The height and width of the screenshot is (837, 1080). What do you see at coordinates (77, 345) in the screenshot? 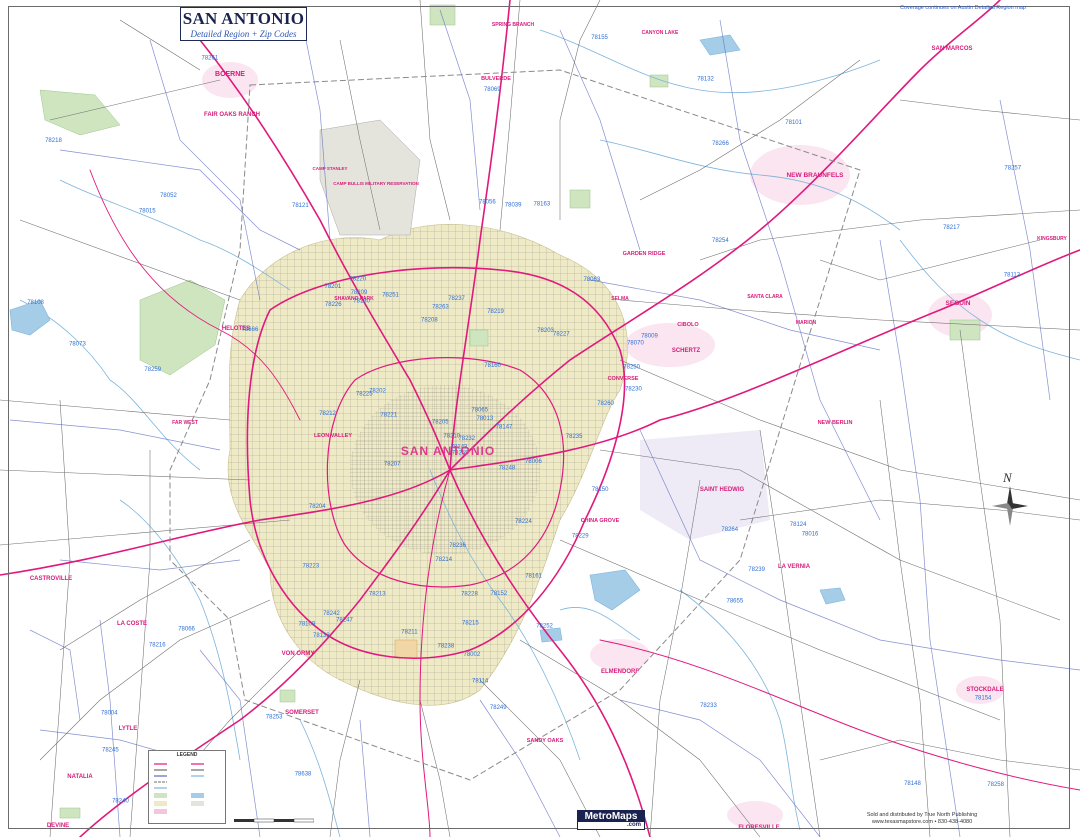
I see `zip-label: 78073` at bounding box center [77, 345].